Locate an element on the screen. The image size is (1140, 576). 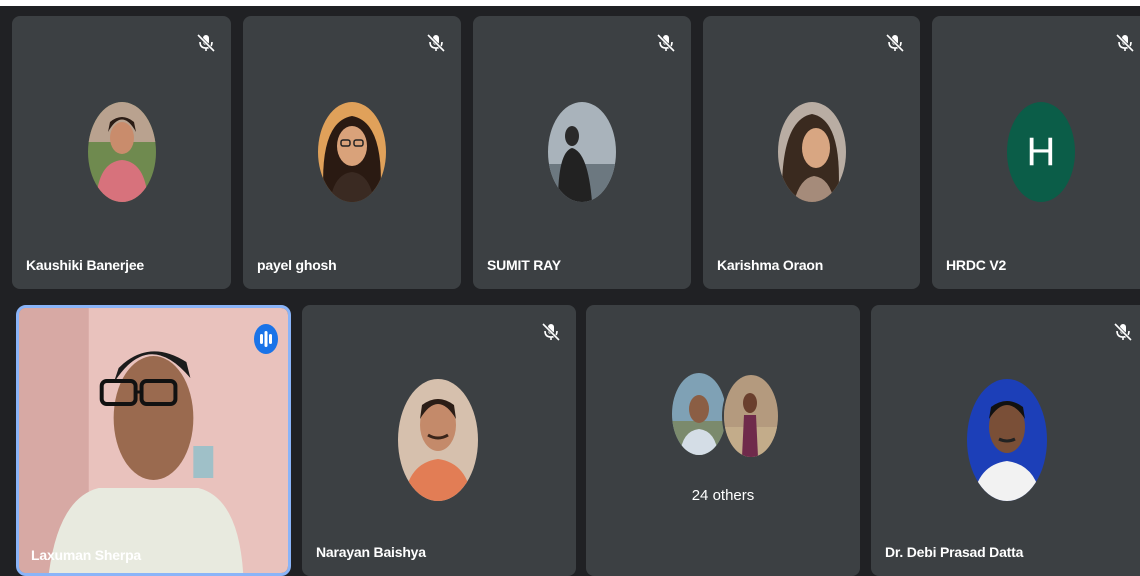
participant-name: Laxuman Sherpa is located at coordinates (86, 555).